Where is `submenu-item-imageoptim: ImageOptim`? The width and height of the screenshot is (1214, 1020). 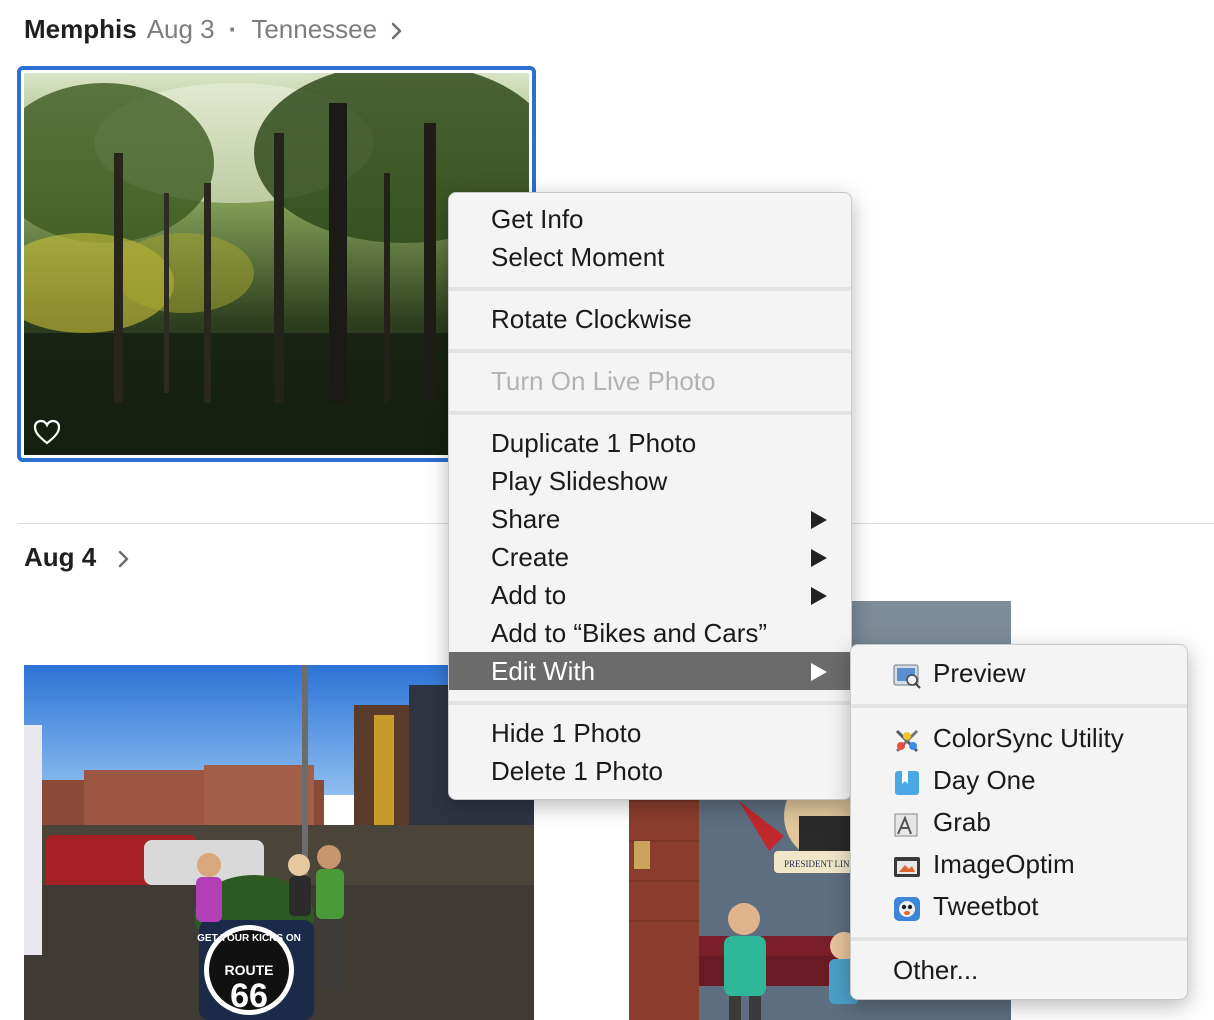
submenu-item-imageoptim: ImageOptim is located at coordinates (1019, 864).